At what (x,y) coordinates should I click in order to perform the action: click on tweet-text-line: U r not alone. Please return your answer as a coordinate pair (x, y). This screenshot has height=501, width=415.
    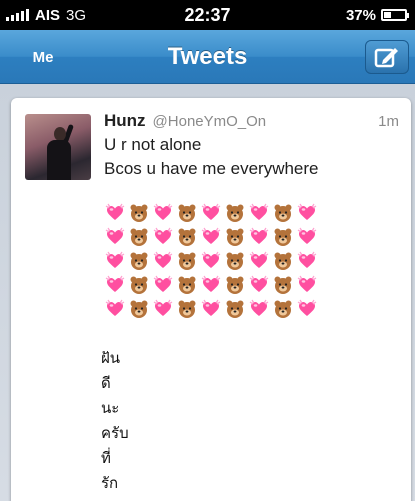
    Looking at the image, I should click on (153, 144).